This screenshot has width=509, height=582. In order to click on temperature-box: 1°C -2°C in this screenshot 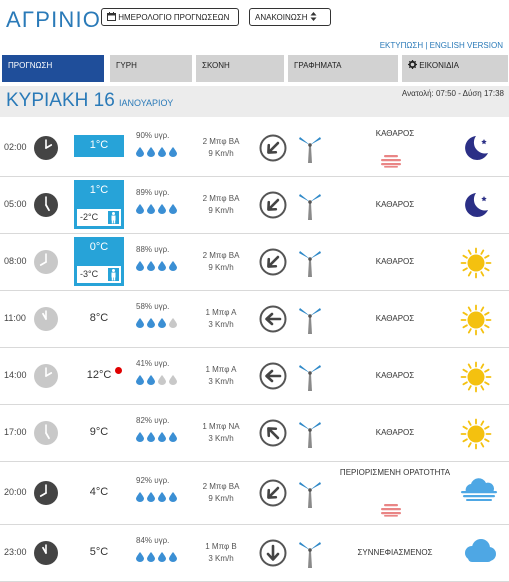, I will do `click(99, 204)`.